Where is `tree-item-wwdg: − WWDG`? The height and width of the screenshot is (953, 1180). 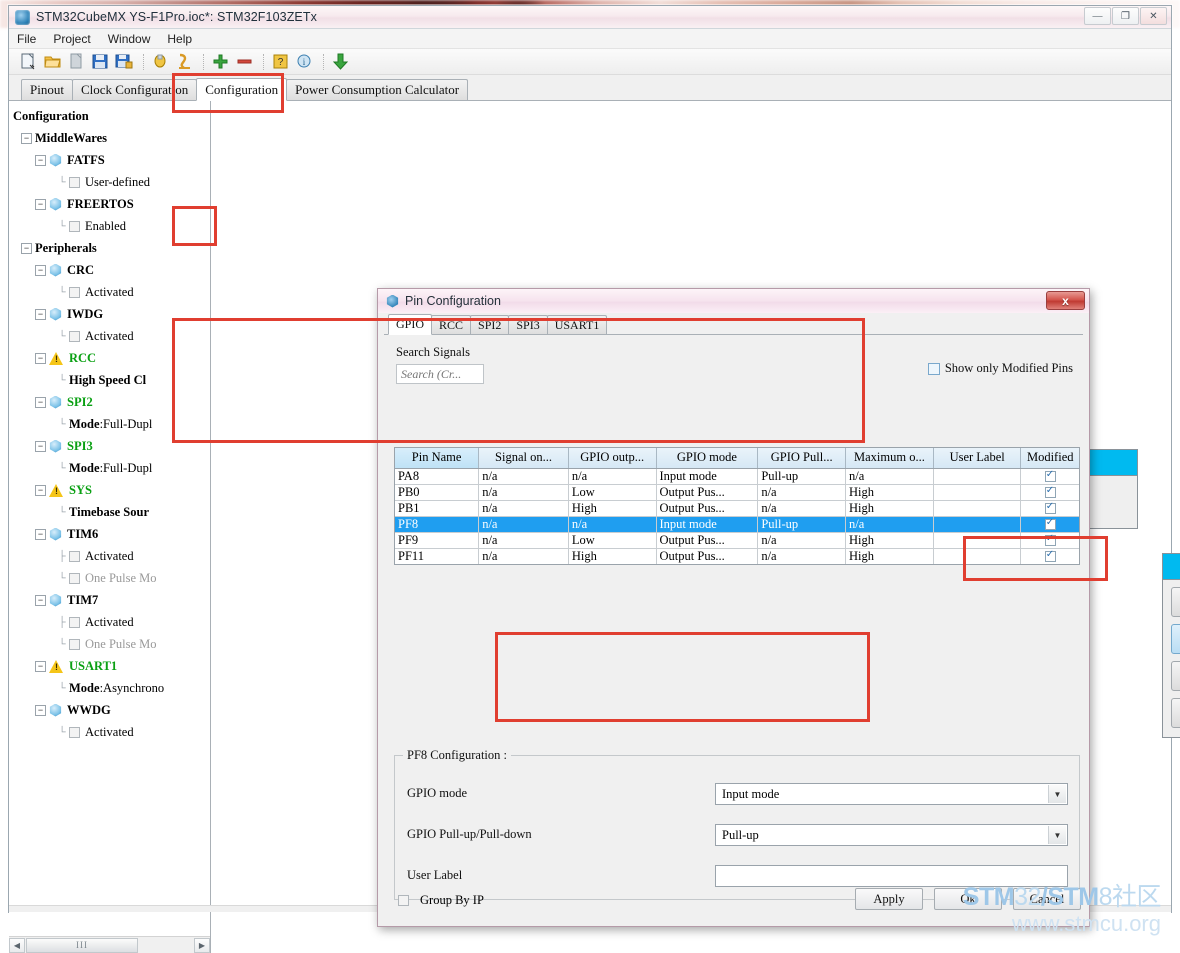
tree-item-wwdg: − WWDG is located at coordinates (111, 710).